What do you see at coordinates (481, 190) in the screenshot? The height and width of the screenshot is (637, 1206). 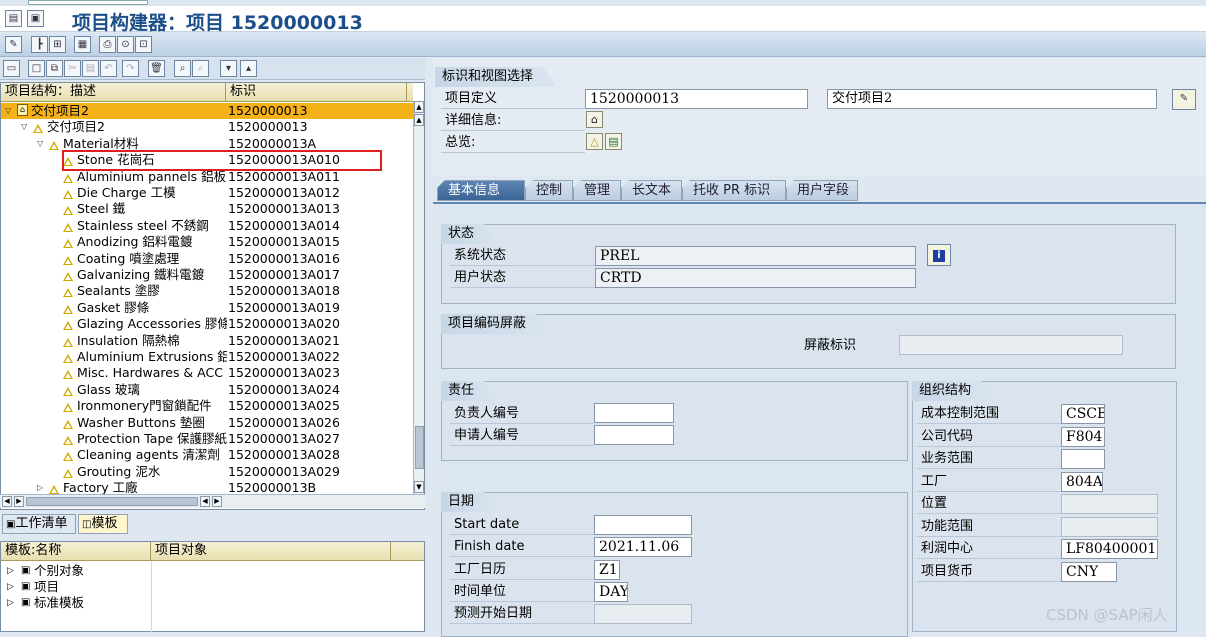 I see `tab-basic-info: 基本信息` at bounding box center [481, 190].